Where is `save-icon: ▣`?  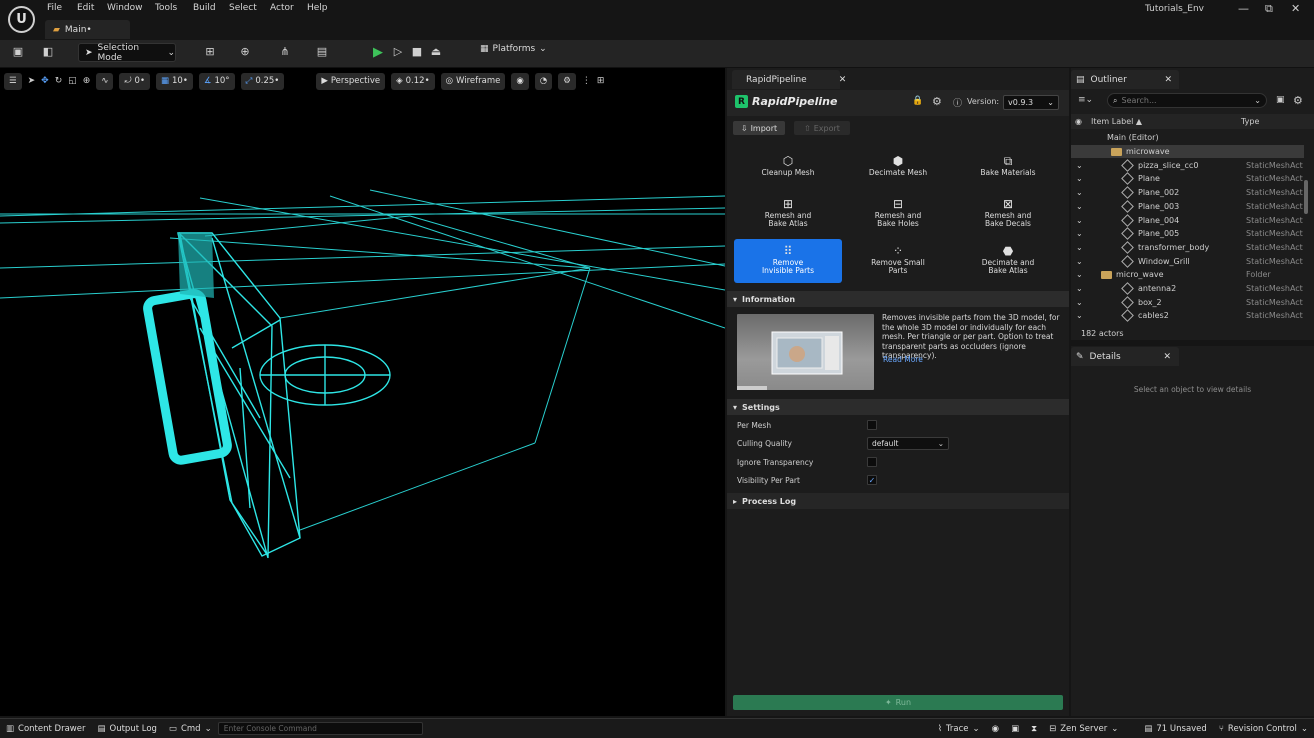 save-icon: ▣ is located at coordinates (18, 53).